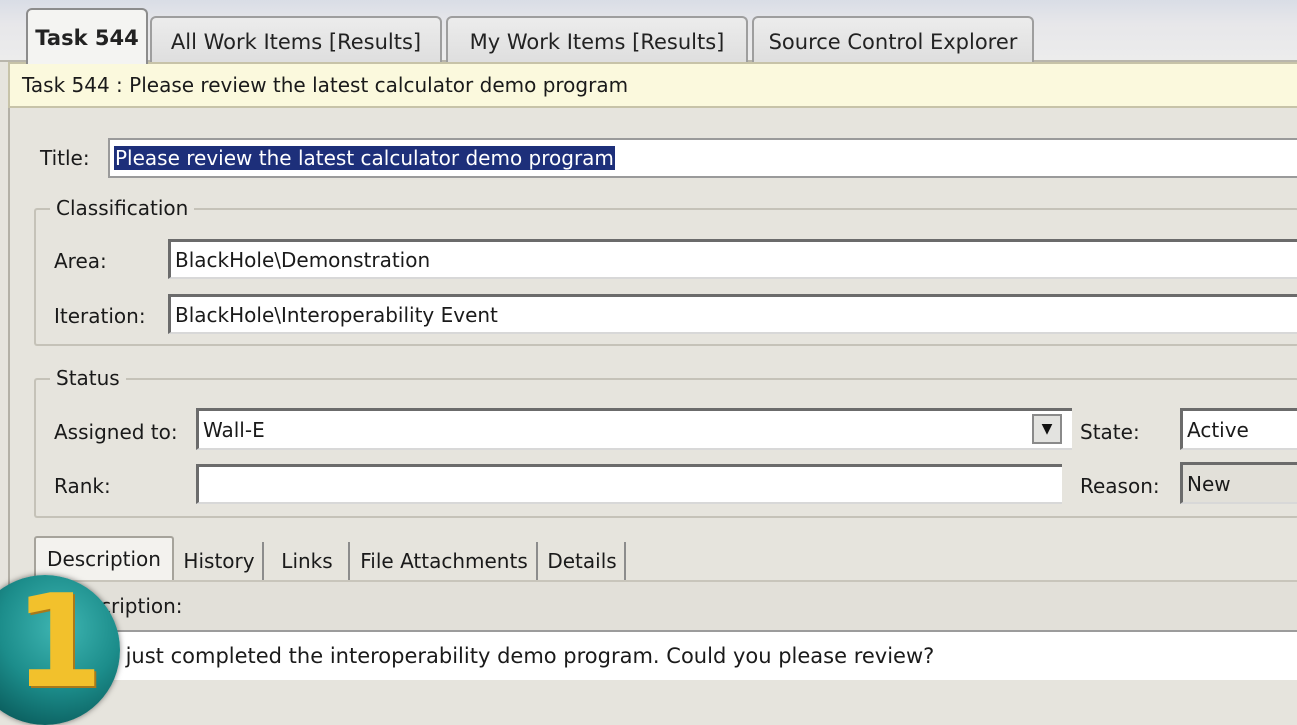 The image size is (1297, 725). What do you see at coordinates (59, 642) in the screenshot?
I see `step-number: 1` at bounding box center [59, 642].